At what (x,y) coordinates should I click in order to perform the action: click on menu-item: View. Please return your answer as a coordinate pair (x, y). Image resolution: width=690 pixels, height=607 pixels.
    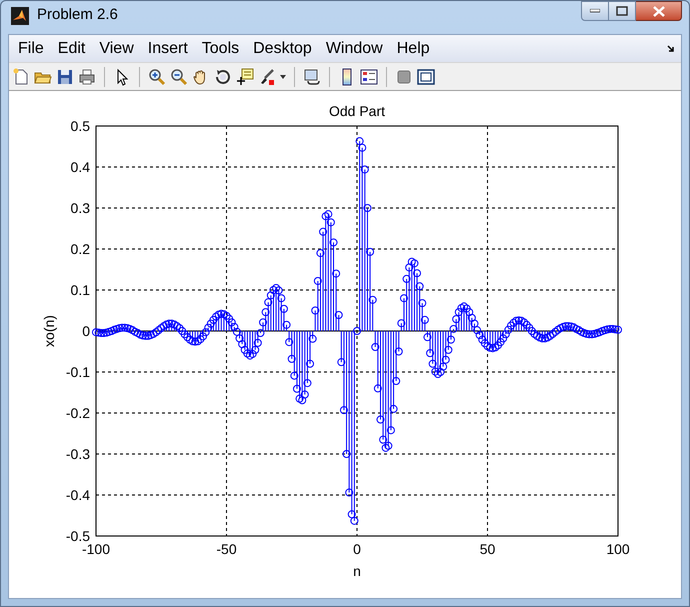
    Looking at the image, I should click on (116, 48).